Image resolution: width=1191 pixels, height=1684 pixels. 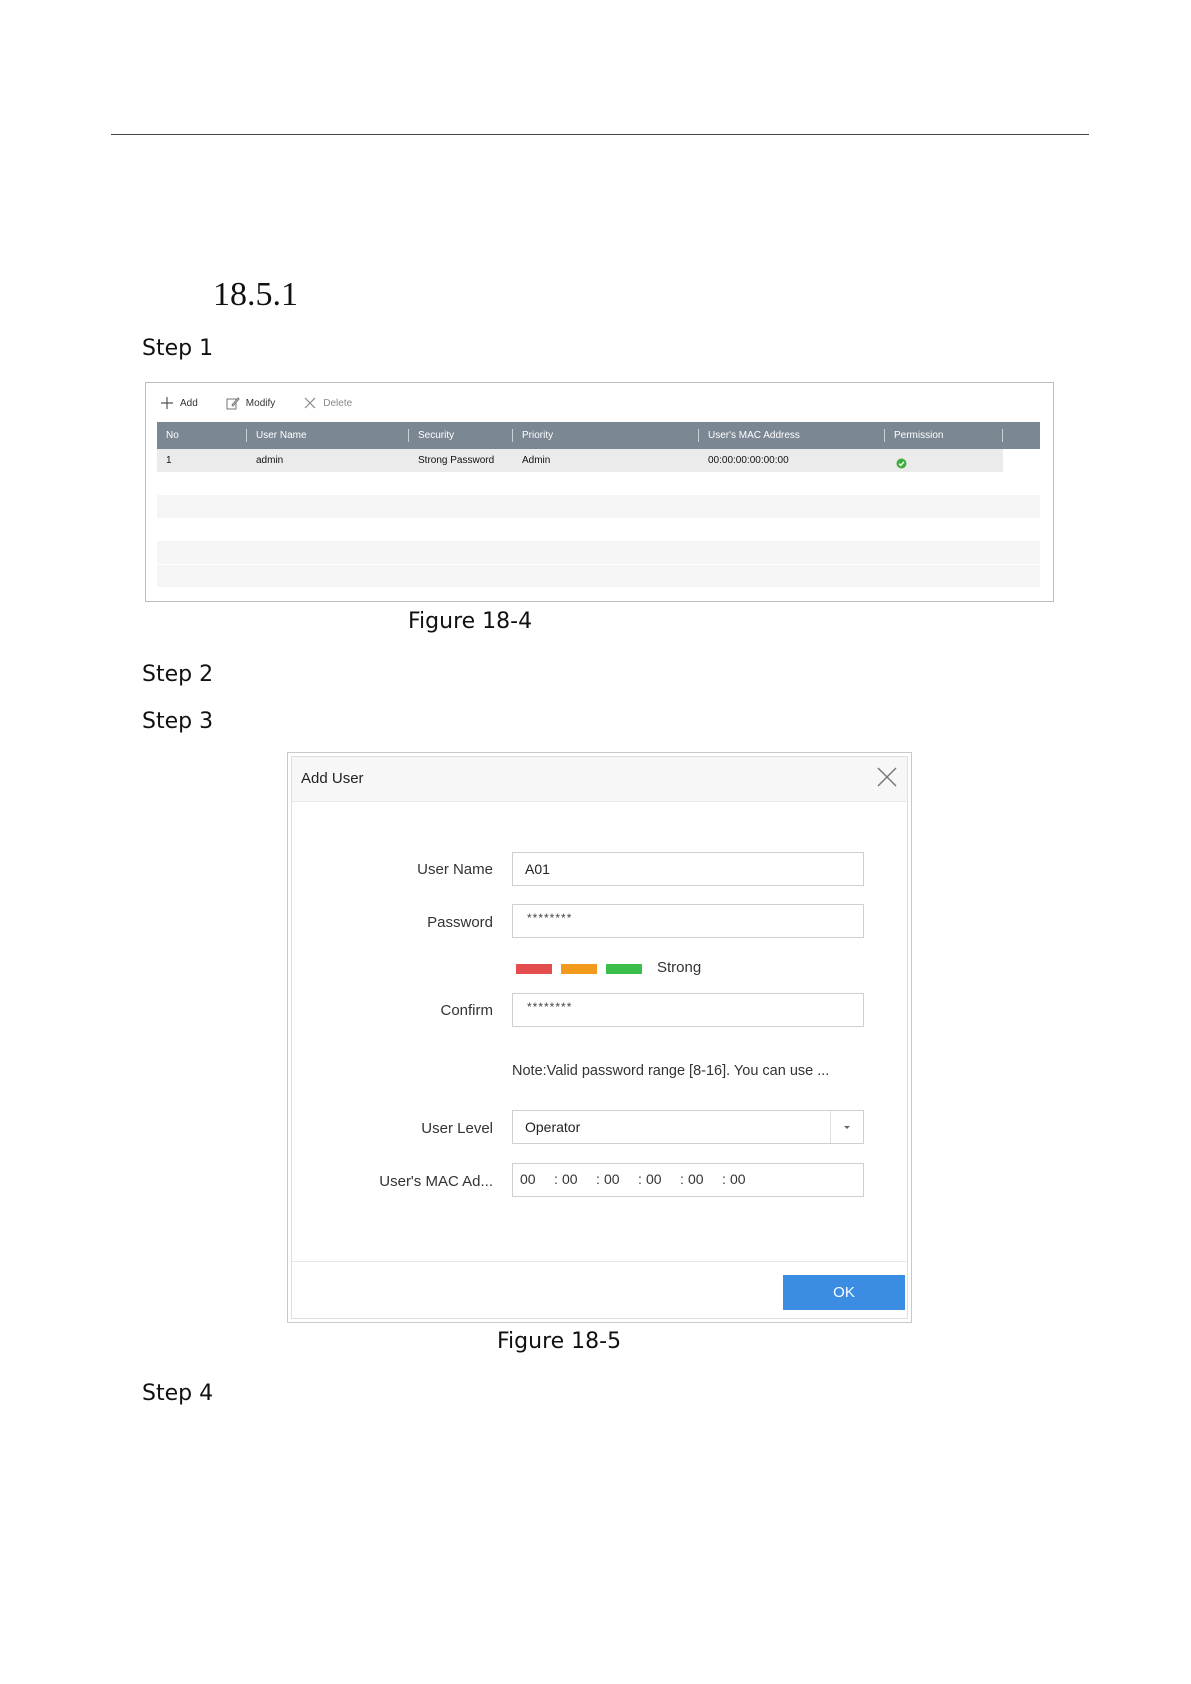 I want to click on table-toolbar: Add Modify Delete, so click(x=270, y=403).